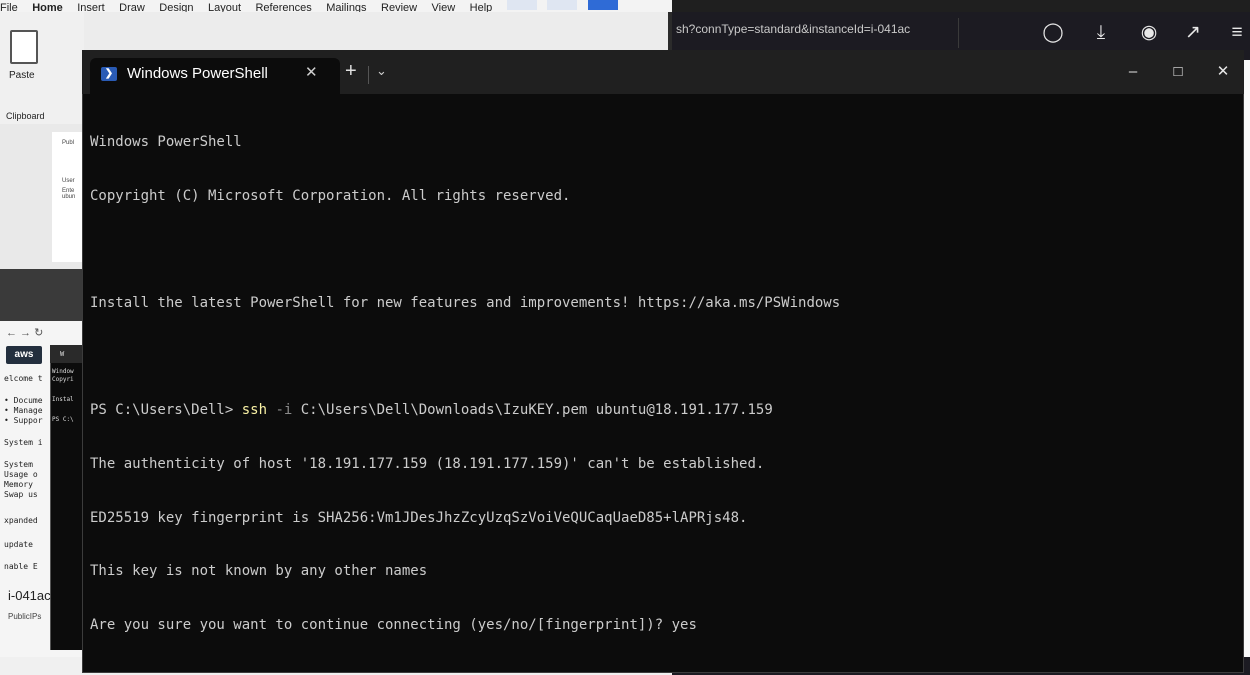 The width and height of the screenshot is (1250, 675). I want to click on clipboard-label: Clipboard, so click(25, 116).